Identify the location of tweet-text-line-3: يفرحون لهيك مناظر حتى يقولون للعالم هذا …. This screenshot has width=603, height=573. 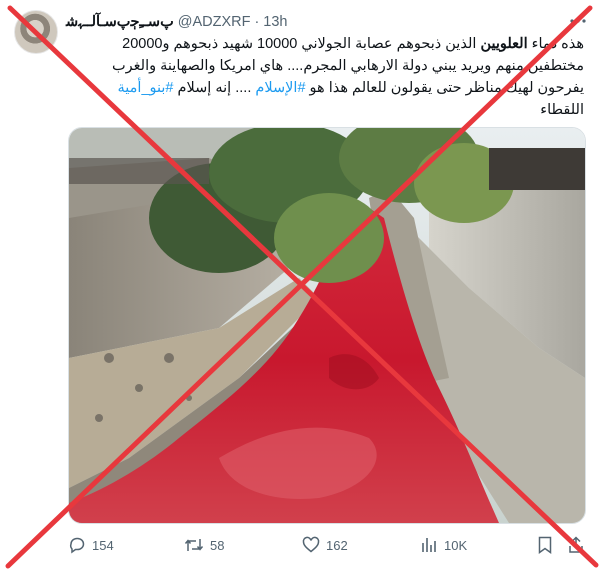
(323, 88).